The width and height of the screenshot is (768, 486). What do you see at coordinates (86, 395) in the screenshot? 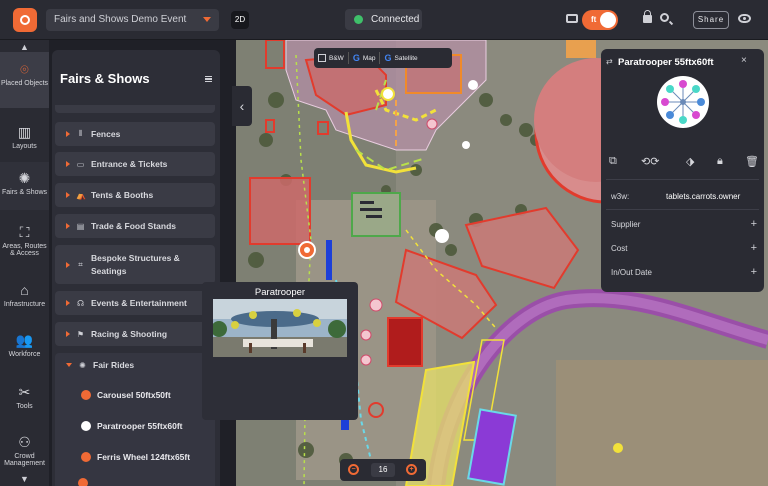
I see `carousel-icon` at bounding box center [86, 395].